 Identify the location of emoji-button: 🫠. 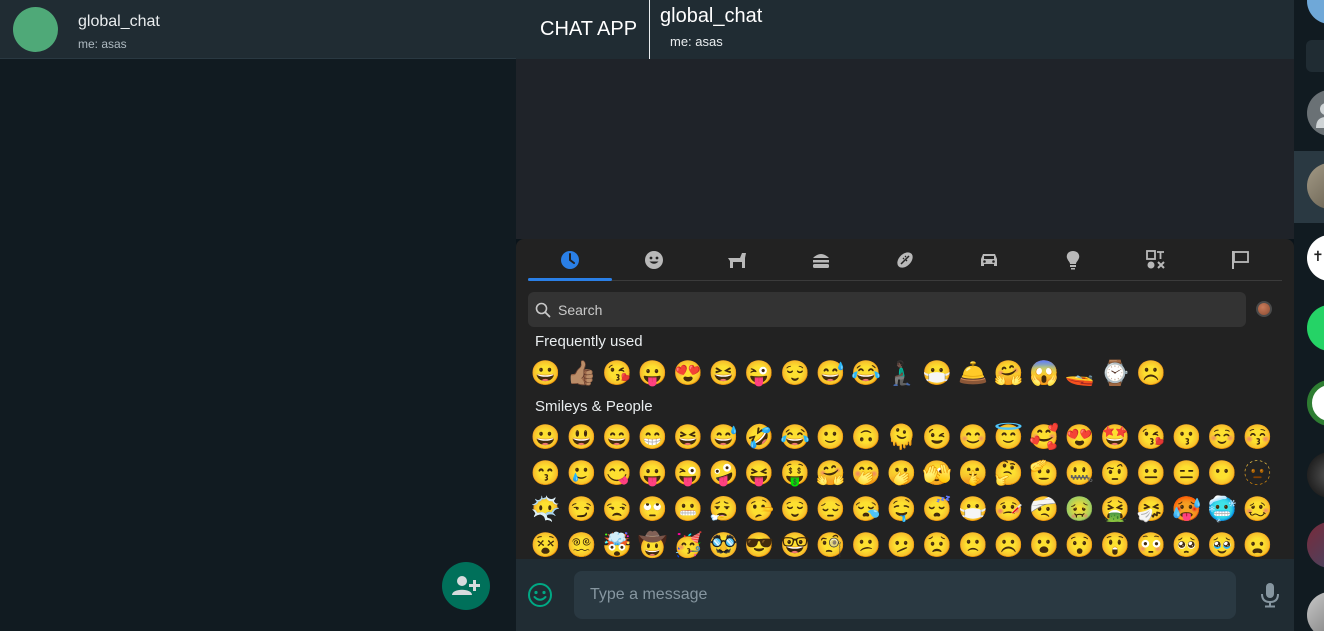
(902, 438).